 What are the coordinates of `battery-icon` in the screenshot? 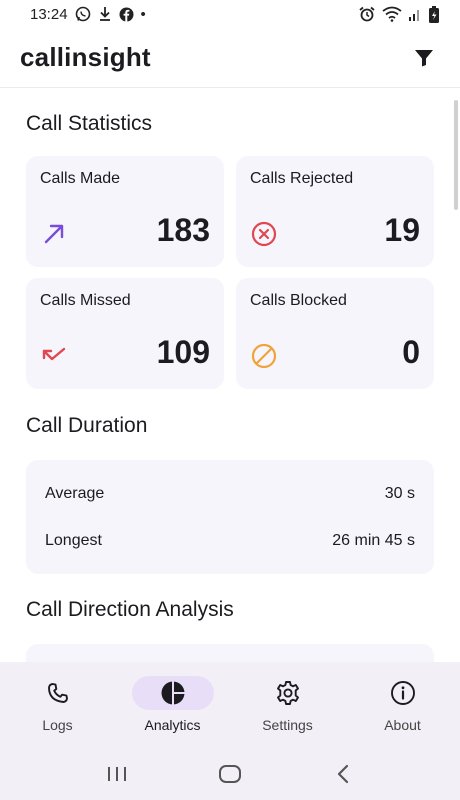 It's located at (434, 14).